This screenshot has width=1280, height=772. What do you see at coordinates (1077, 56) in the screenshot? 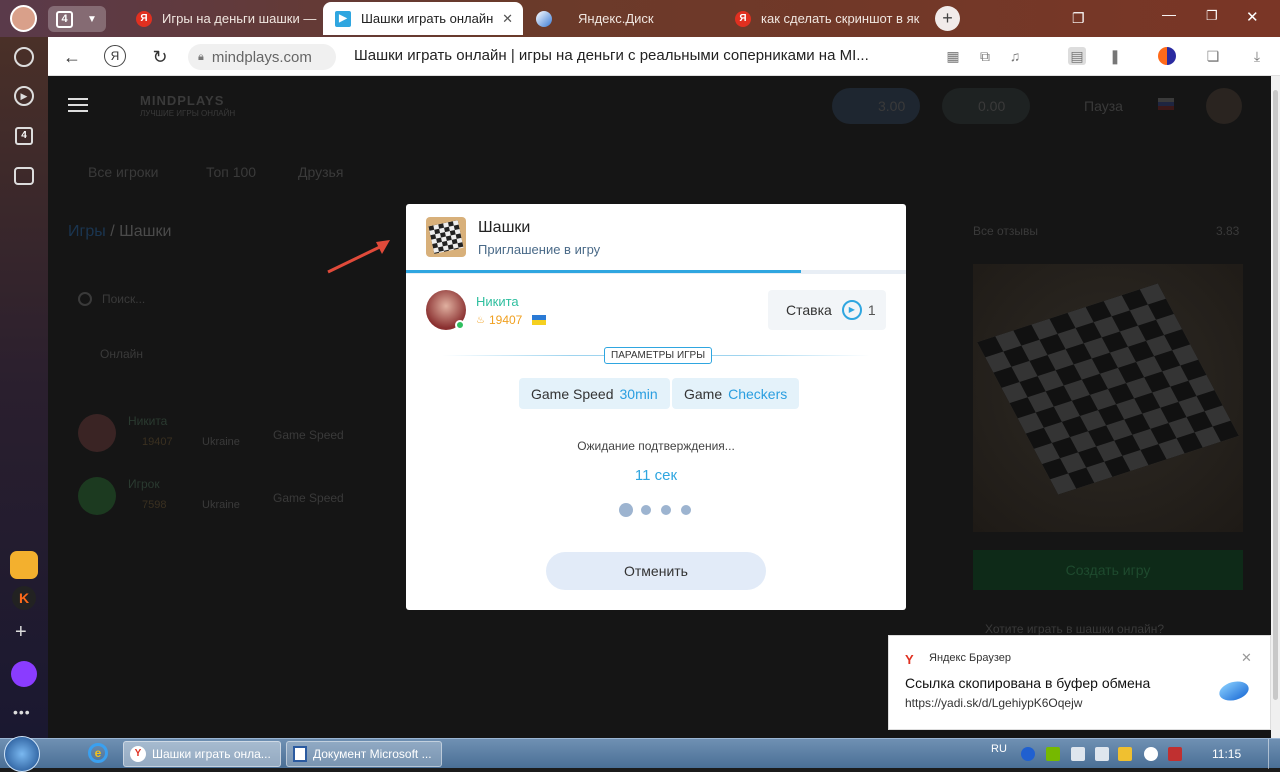
I see `reader-icon: ▤` at bounding box center [1077, 56].